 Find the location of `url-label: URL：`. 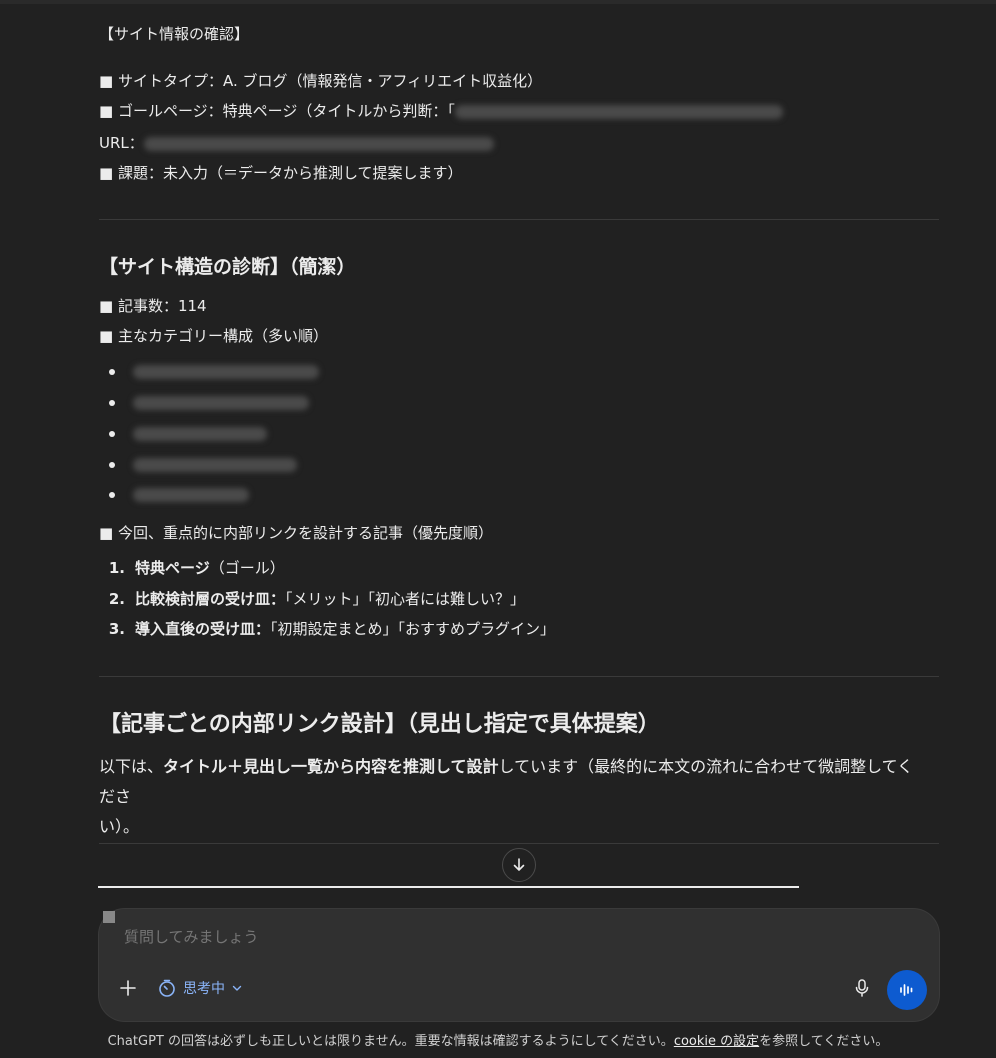

url-label: URL： is located at coordinates (121, 143).